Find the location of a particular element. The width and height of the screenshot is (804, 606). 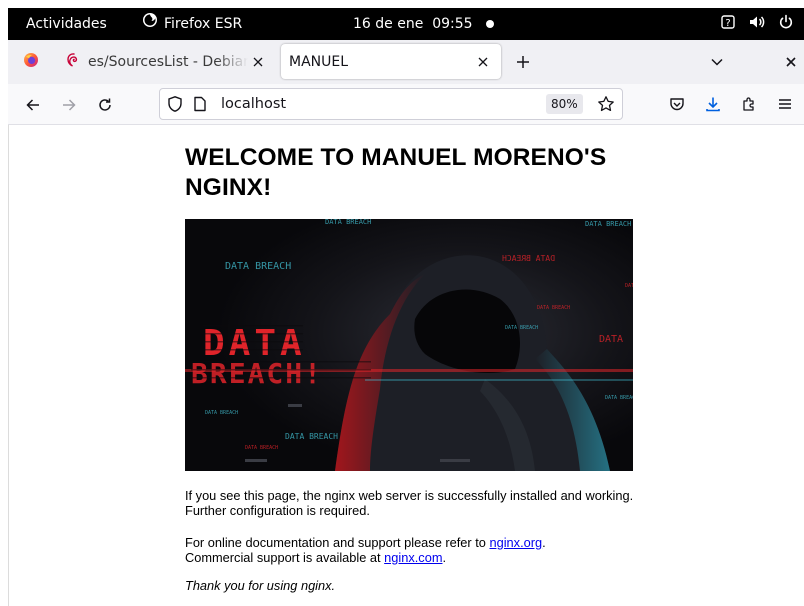

svg-text: DATA is located at coordinates (611, 339).